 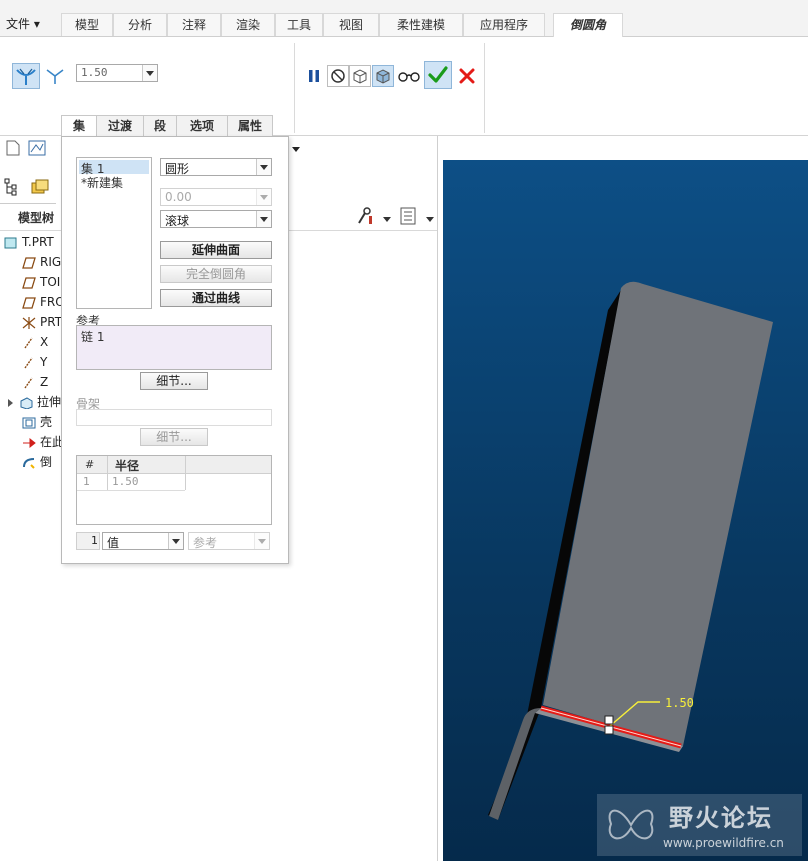 What do you see at coordinates (438, 75) in the screenshot?
I see `confirm-button` at bounding box center [438, 75].